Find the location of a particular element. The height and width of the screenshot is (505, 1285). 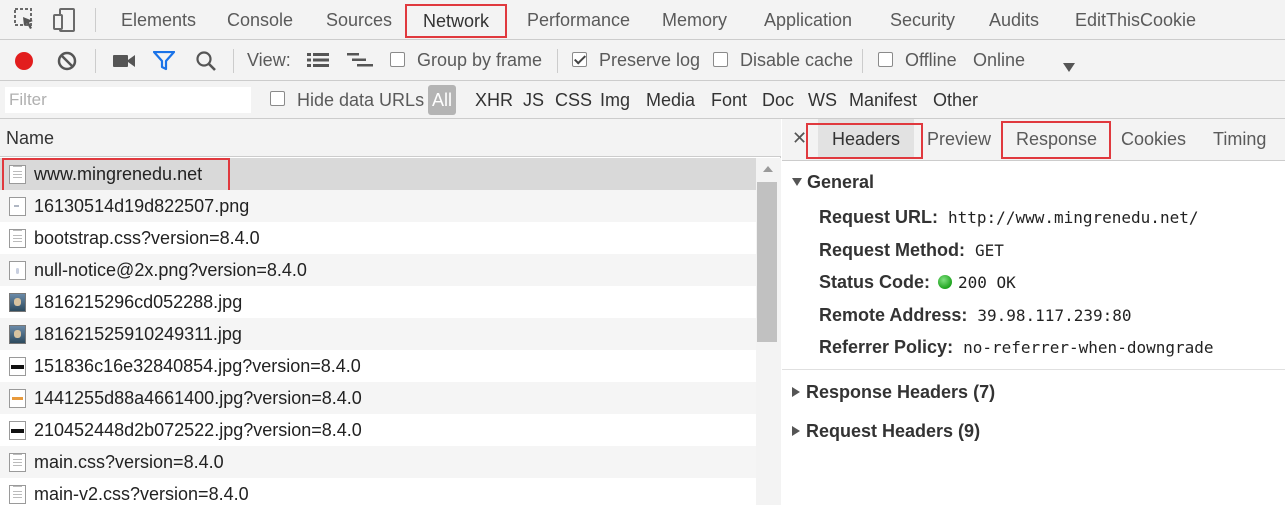

overview-waterfall-icon is located at coordinates (360, 62).